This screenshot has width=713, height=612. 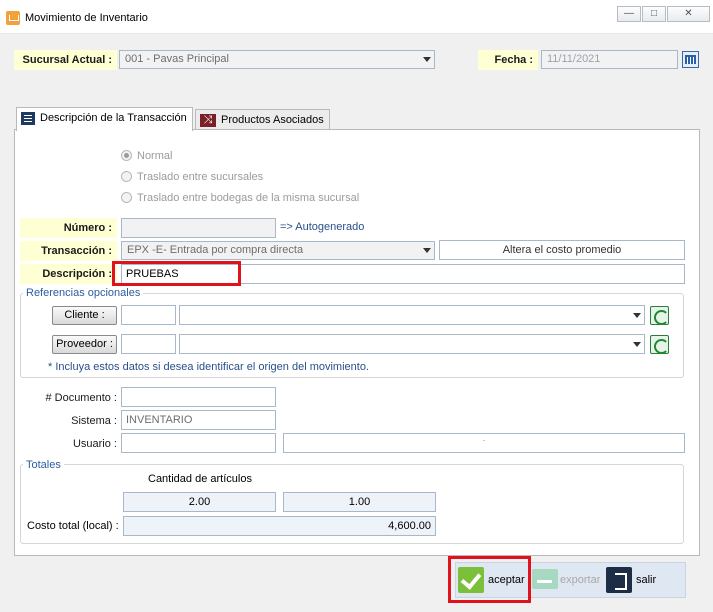 What do you see at coordinates (659, 315) in the screenshot?
I see `cliente-refresh-icon` at bounding box center [659, 315].